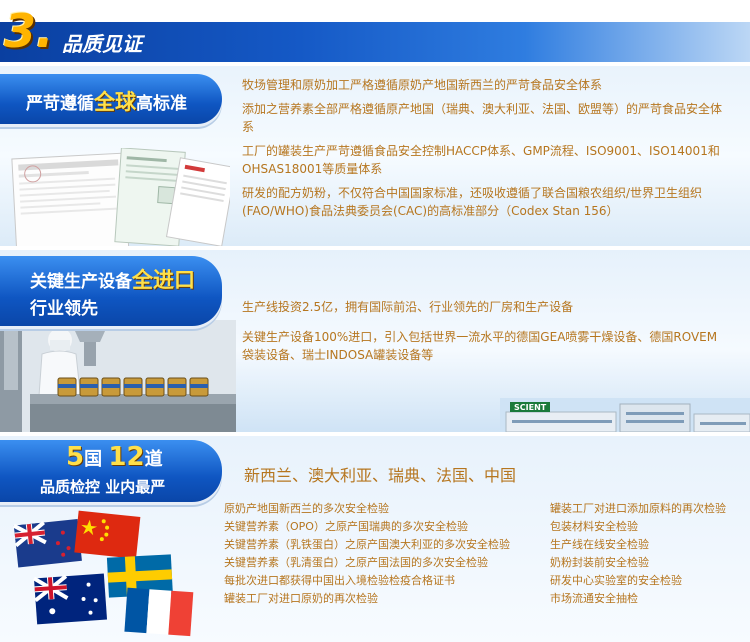 The image size is (750, 642). What do you see at coordinates (153, 459) in the screenshot?
I see `tag-char-2: 道` at bounding box center [153, 459].